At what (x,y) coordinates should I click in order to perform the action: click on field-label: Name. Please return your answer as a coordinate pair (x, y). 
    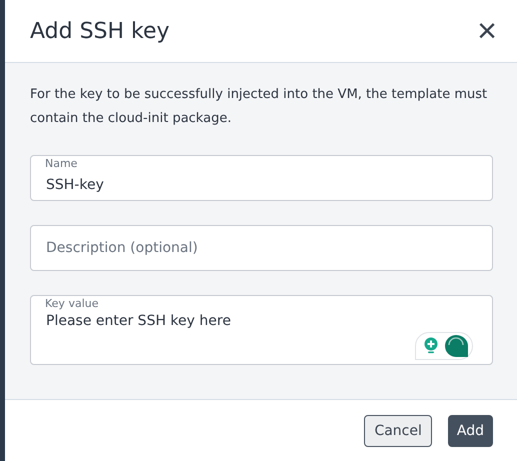
    Looking at the image, I should click on (61, 163).